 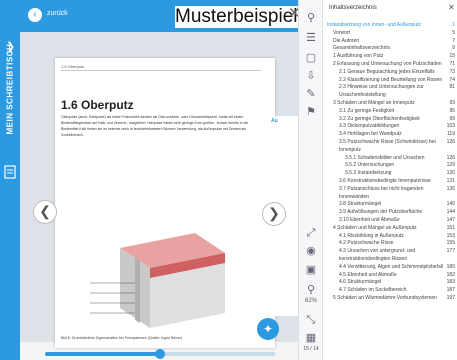 I want to click on toc-item-label: 4.3 Ursachen von untergrund- und, so click(x=377, y=251).